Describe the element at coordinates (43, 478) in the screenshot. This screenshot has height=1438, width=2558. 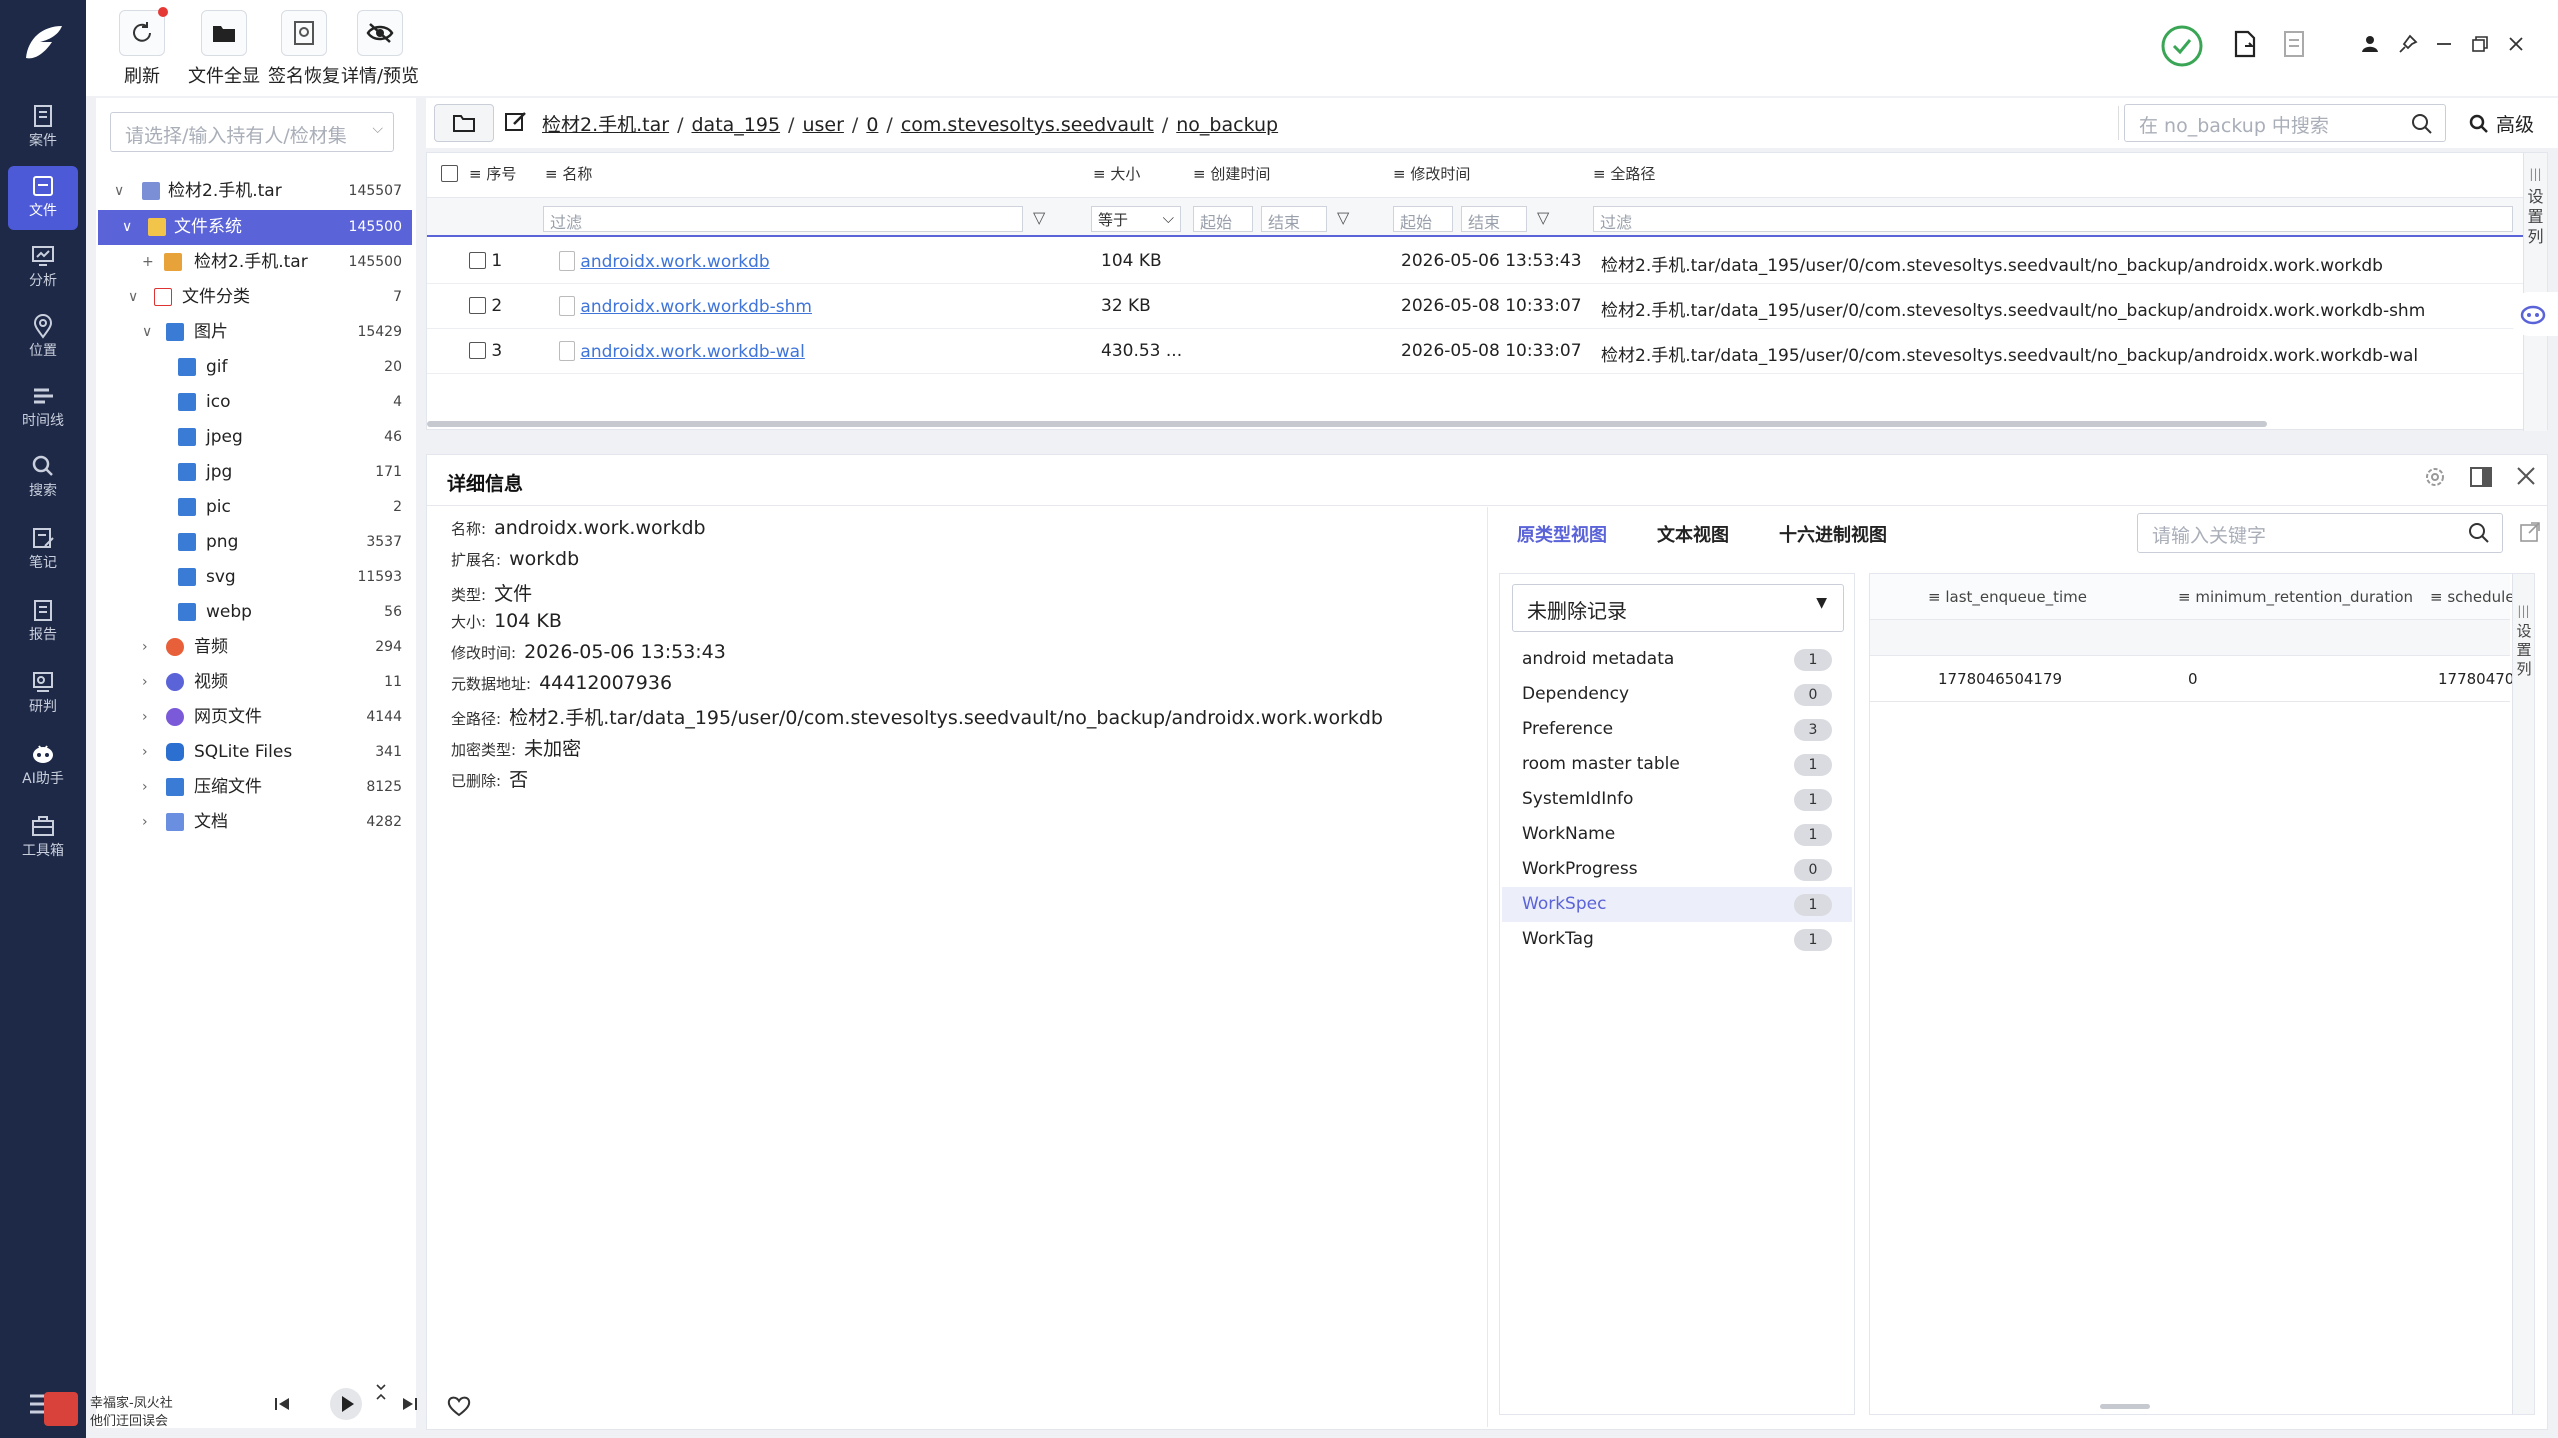
I see `nav-search: 搜索` at that location.